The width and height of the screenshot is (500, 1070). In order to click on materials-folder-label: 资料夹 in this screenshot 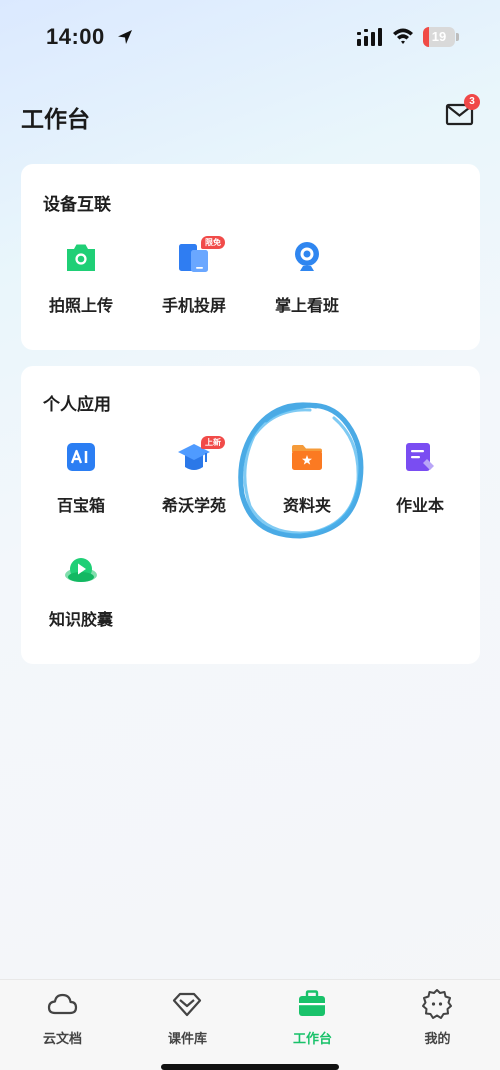, I will do `click(306, 506)`.